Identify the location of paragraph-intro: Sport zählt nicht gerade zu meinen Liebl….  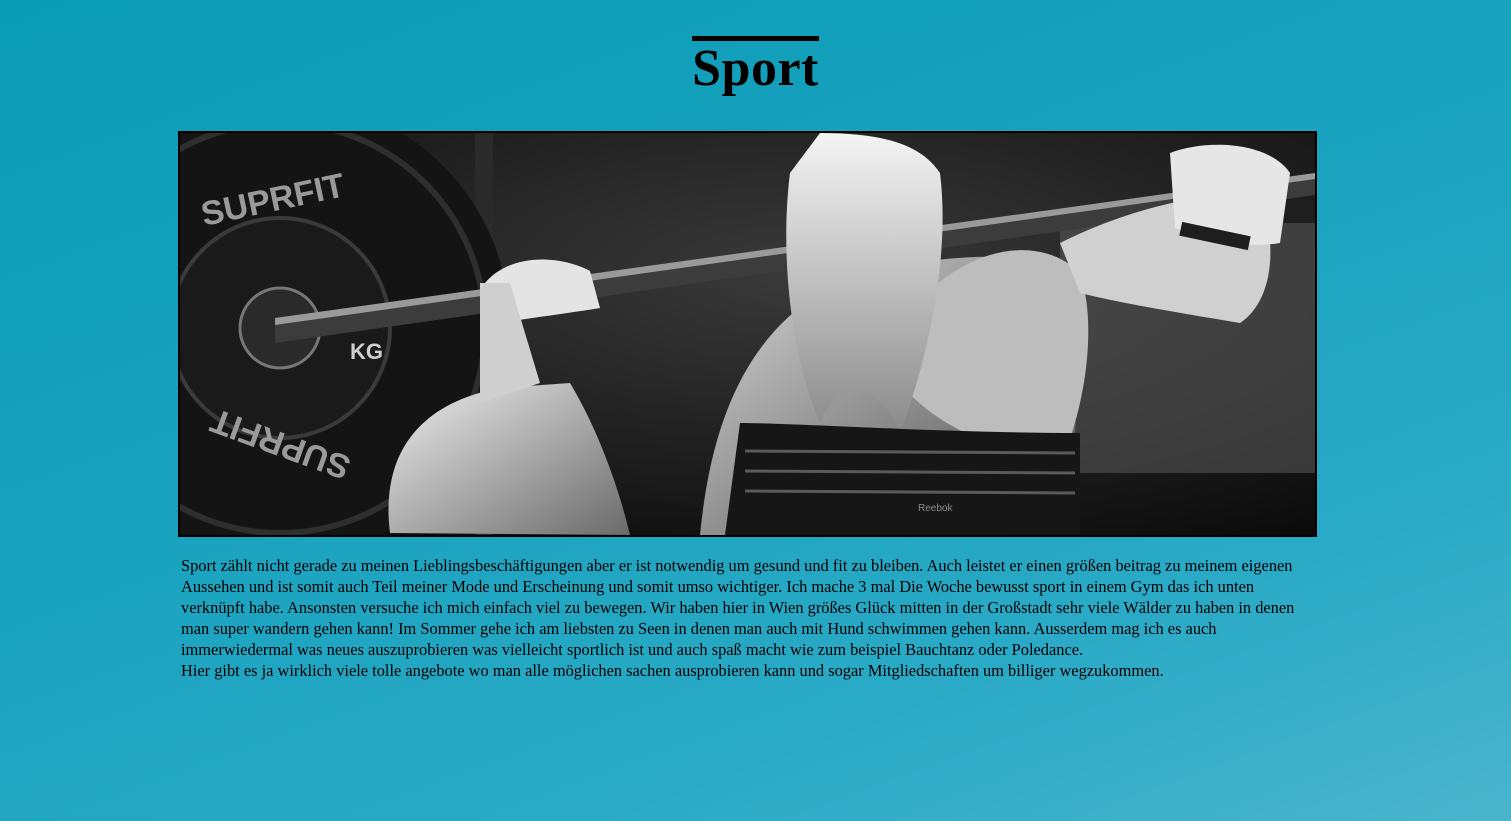
(738, 607).